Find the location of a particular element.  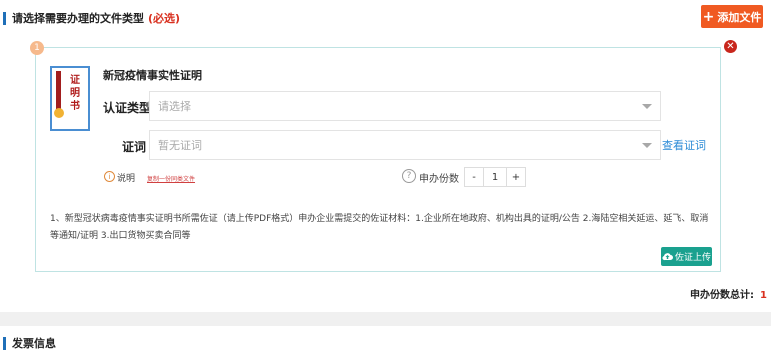

total-label: 申办份数总计: is located at coordinates (722, 295).